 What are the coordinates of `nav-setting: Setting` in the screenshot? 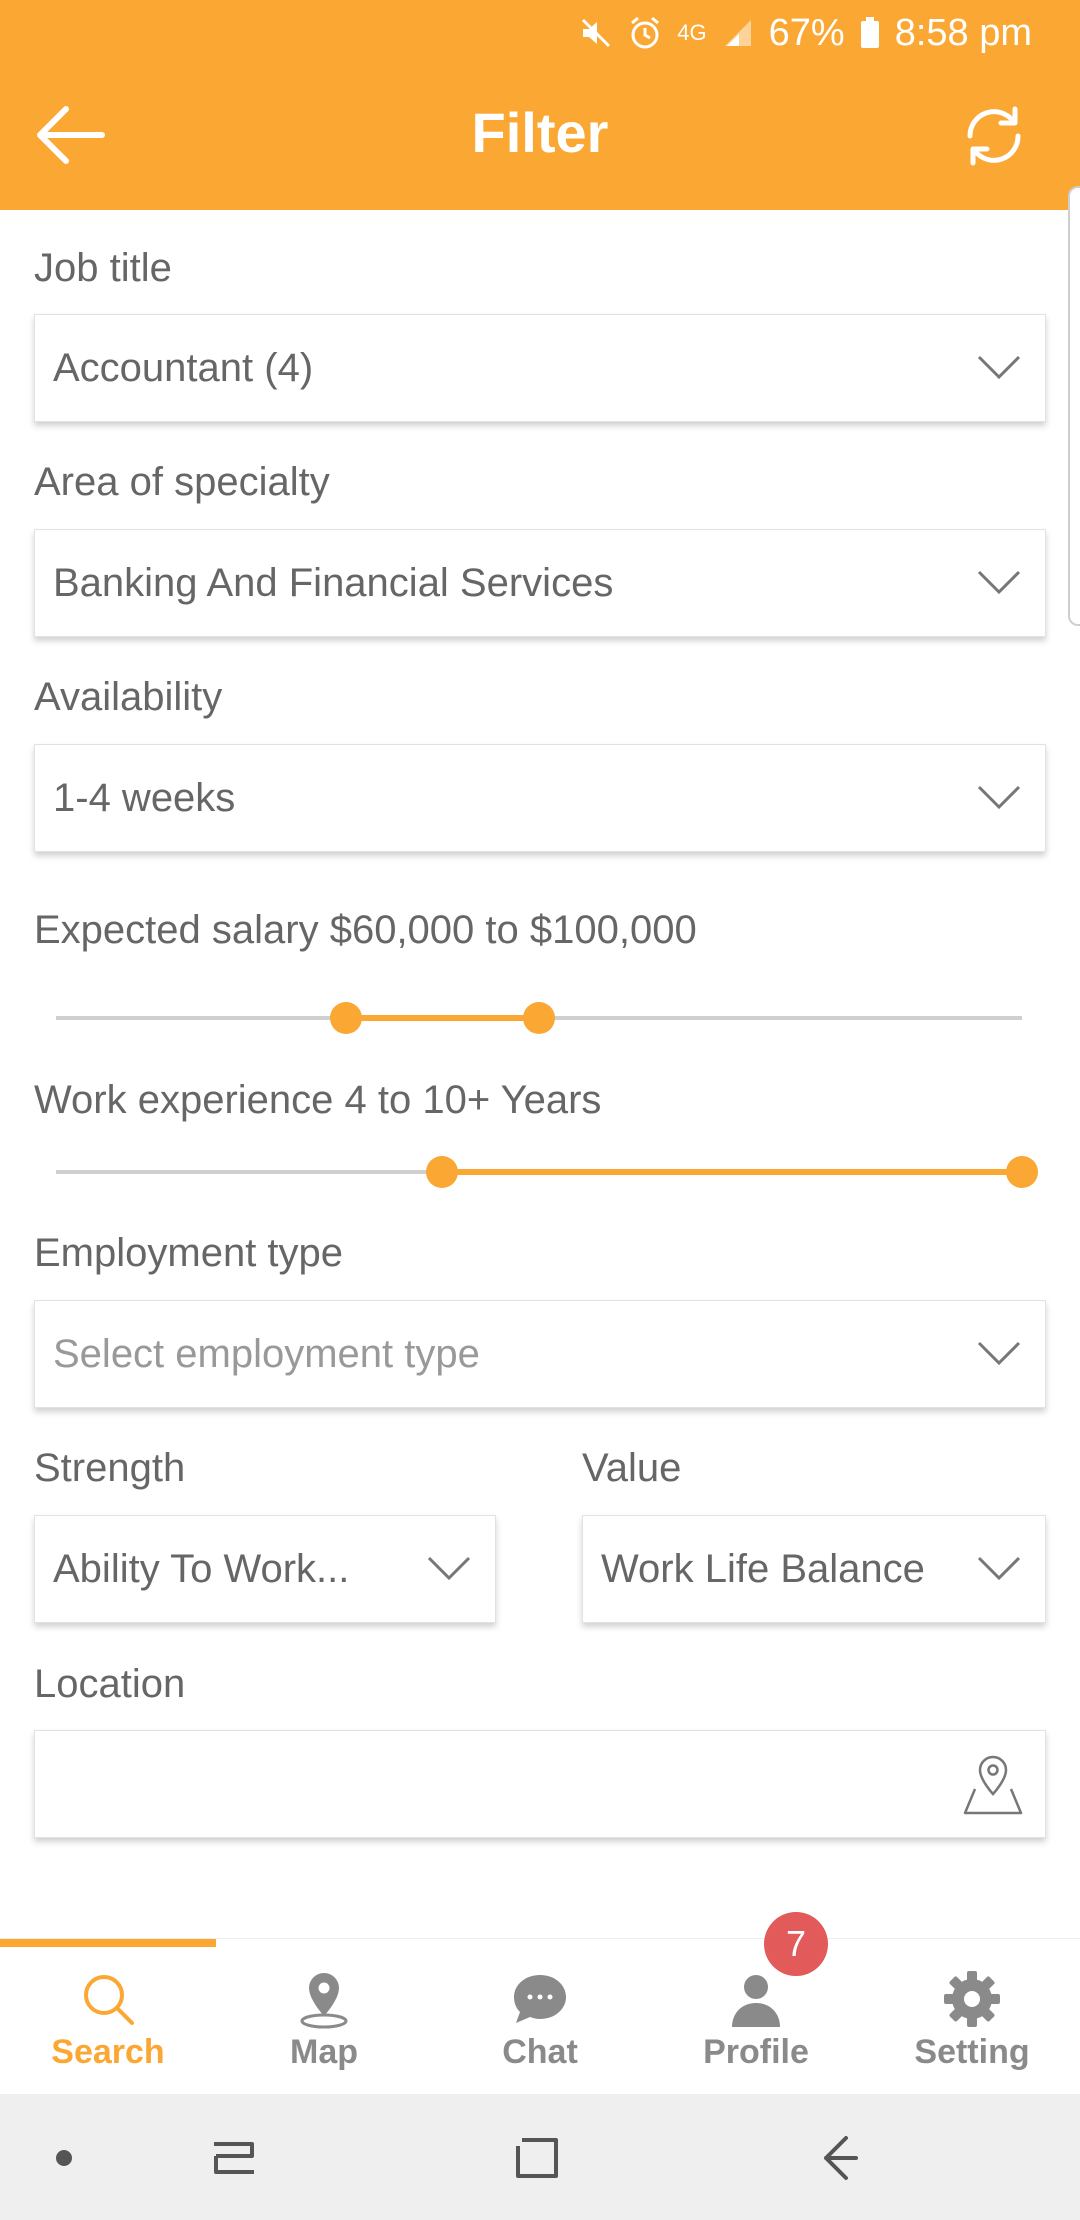 It's located at (972, 2017).